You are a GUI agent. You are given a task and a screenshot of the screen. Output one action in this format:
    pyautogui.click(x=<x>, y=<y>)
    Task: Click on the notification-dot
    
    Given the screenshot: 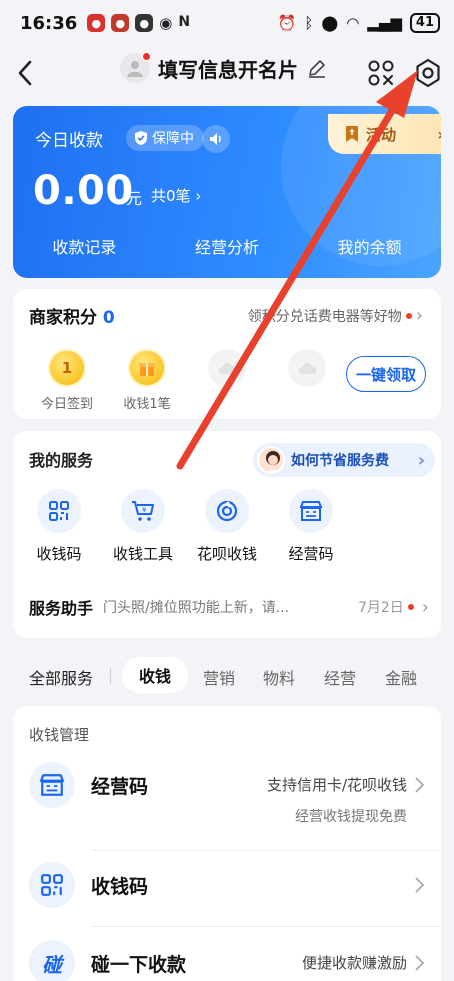 What is the action you would take?
    pyautogui.click(x=146, y=56)
    